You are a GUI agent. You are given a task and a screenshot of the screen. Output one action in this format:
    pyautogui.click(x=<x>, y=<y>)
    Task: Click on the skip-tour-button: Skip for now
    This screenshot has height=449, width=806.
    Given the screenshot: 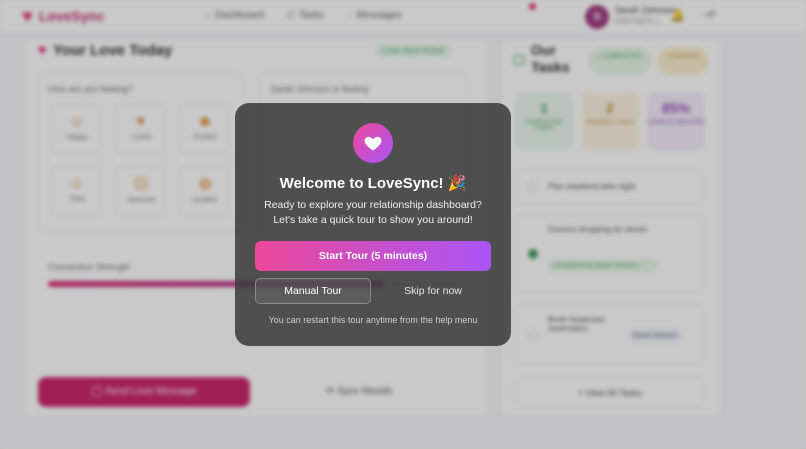 What is the action you would take?
    pyautogui.click(x=433, y=291)
    